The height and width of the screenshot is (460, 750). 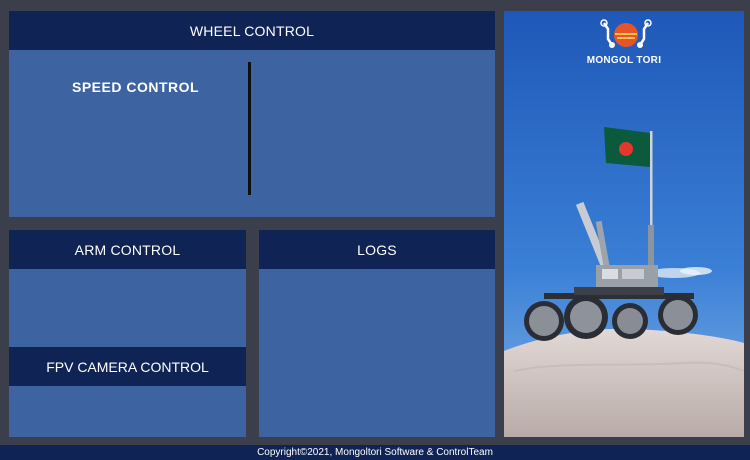 What do you see at coordinates (127, 333) in the screenshot?
I see `arm-control-panel: ARM CONTROL FPV CAMERA CONTROL` at bounding box center [127, 333].